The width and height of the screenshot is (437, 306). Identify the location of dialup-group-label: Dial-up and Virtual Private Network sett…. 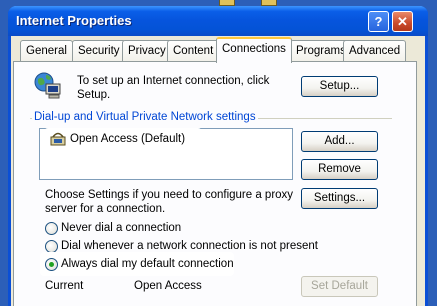
(145, 117).